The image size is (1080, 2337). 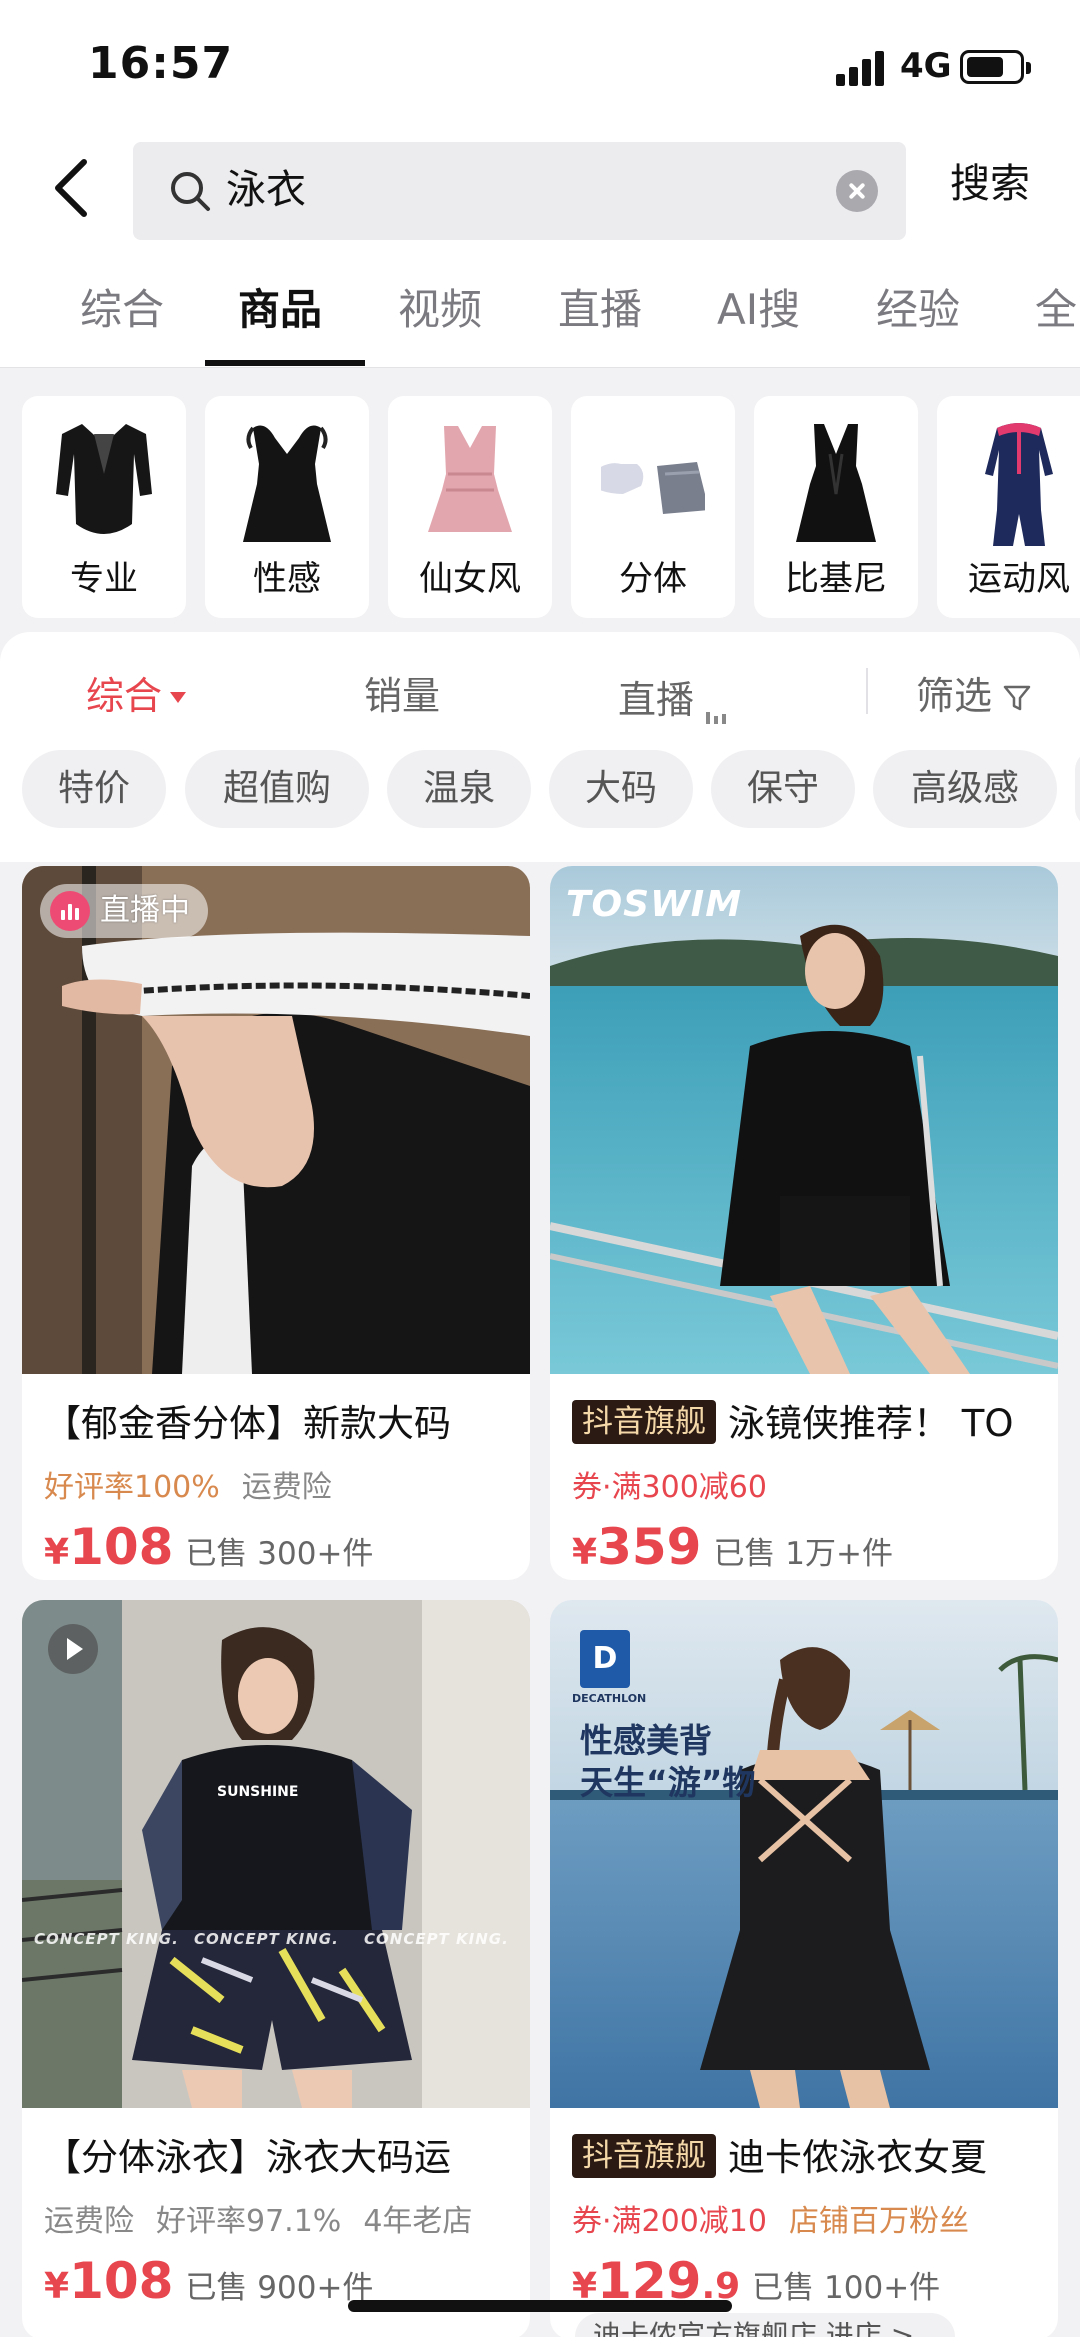 What do you see at coordinates (669, 1487) in the screenshot?
I see `coupon-tag: 券·满300减60` at bounding box center [669, 1487].